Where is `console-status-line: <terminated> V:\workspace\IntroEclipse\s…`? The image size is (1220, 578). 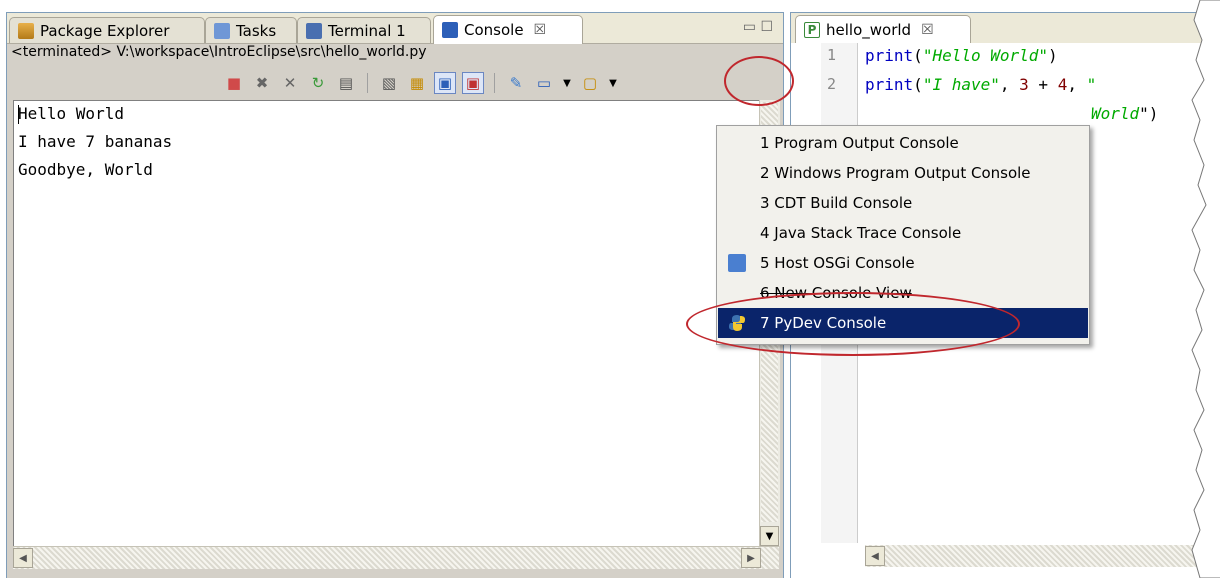
console-status-line: <terminated> V:\workspace\IntroEclipse\s… is located at coordinates (219, 52).